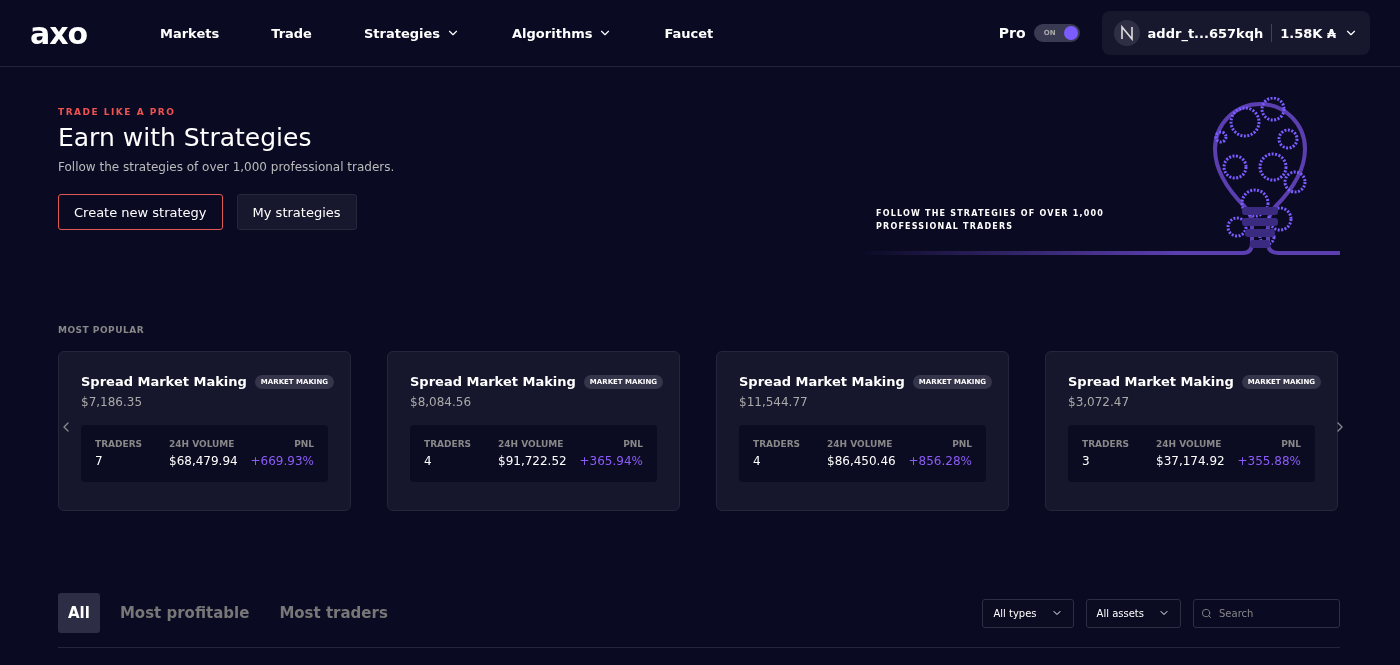 The image size is (1400, 665). Describe the element at coordinates (185, 137) in the screenshot. I see `page-title: Earn with Strategies` at that location.